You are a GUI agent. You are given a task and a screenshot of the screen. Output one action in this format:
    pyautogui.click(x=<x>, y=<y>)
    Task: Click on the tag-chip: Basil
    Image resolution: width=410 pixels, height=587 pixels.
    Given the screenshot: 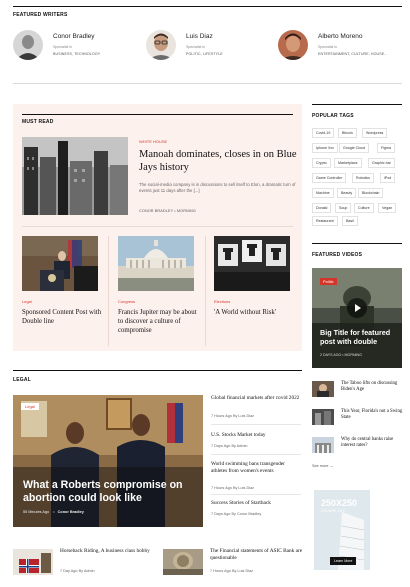 What is the action you would take?
    pyautogui.click(x=350, y=221)
    